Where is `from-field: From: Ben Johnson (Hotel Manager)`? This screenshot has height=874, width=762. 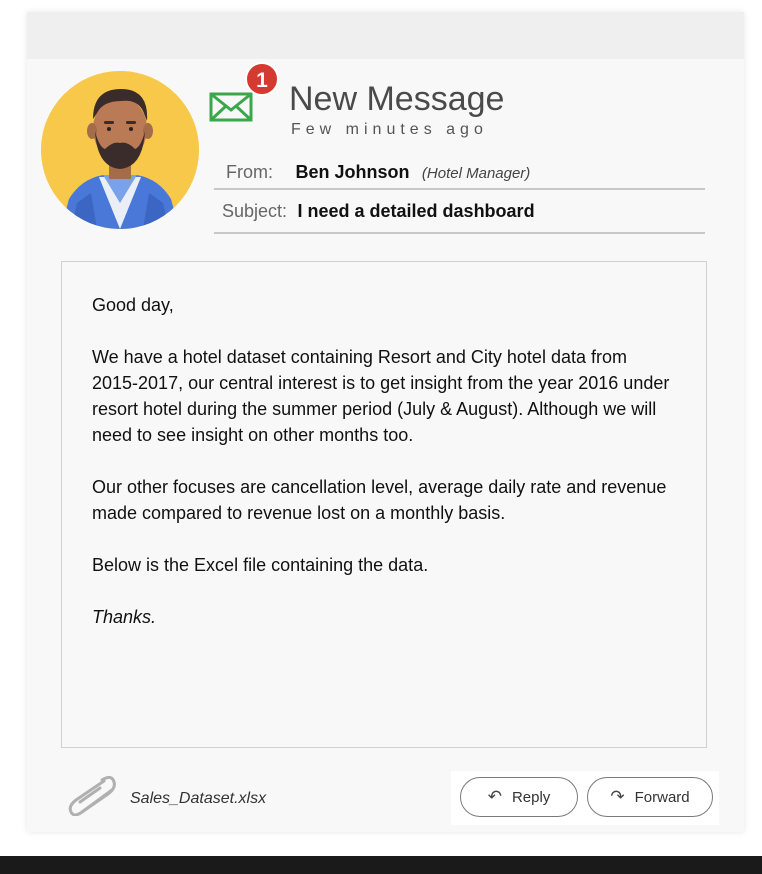 from-field: From: Ben Johnson (Hotel Manager) is located at coordinates (459, 176).